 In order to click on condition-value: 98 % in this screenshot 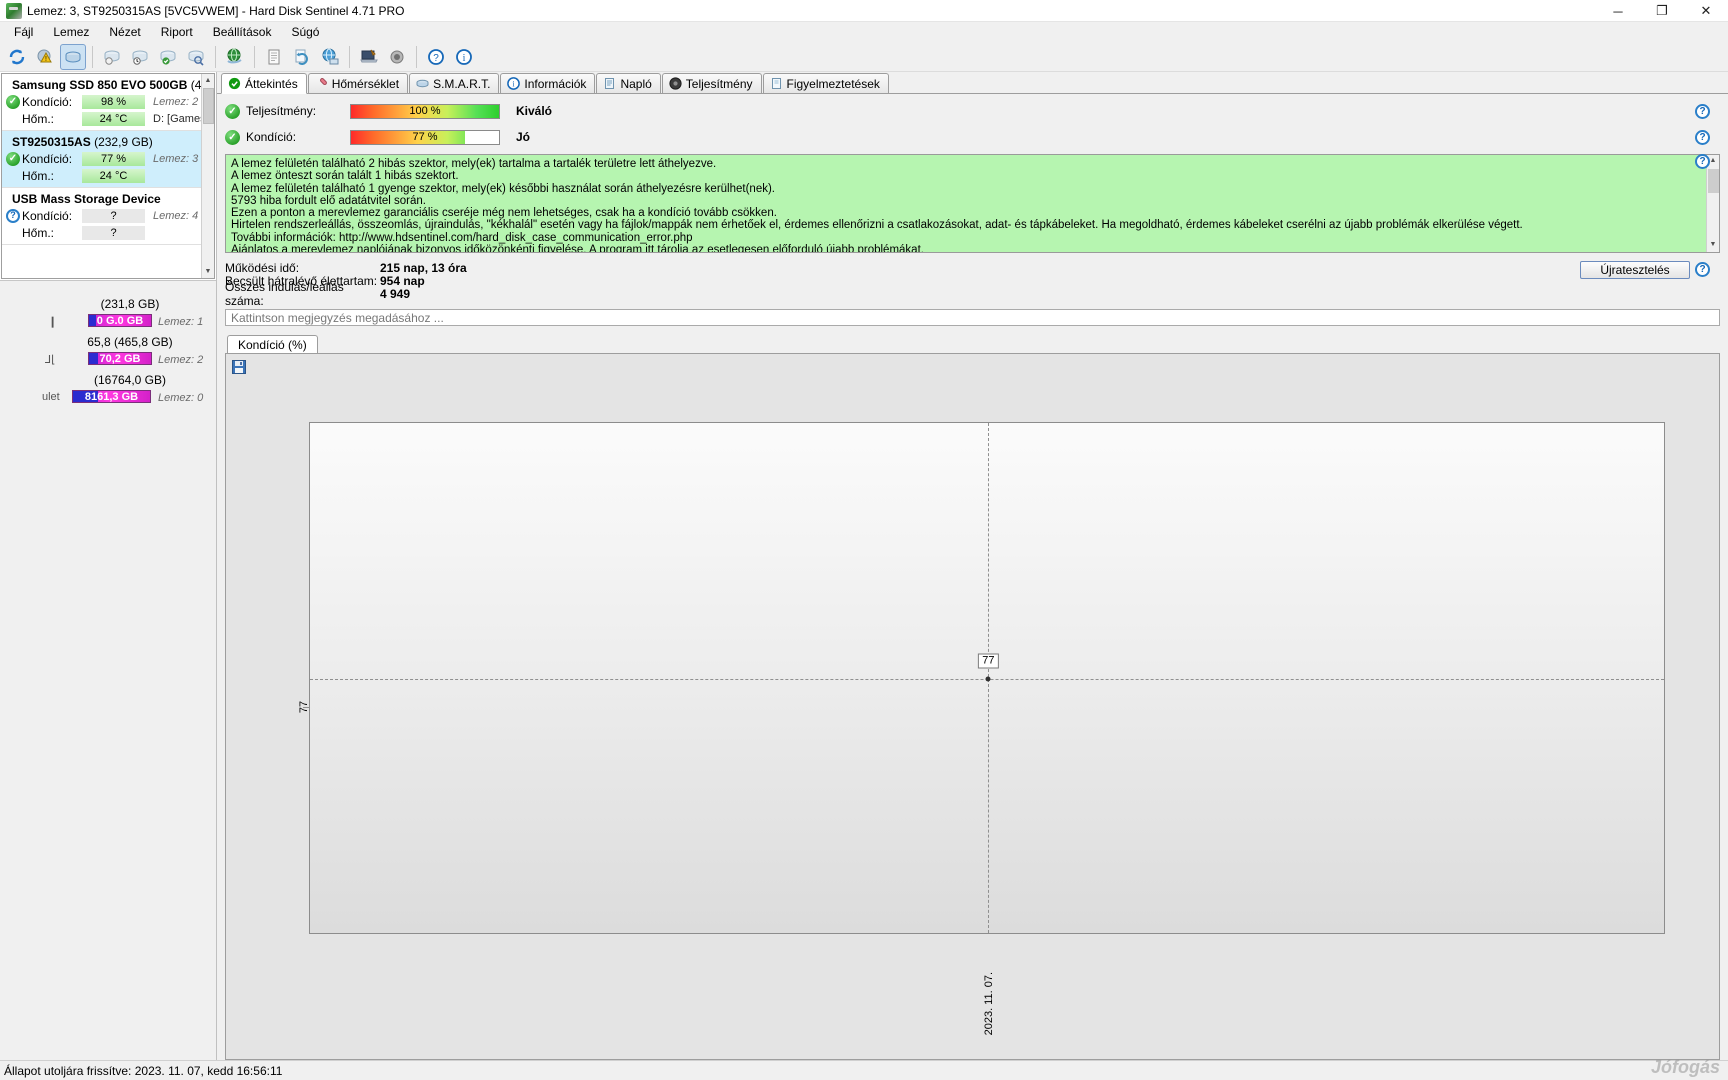, I will do `click(113, 101)`.